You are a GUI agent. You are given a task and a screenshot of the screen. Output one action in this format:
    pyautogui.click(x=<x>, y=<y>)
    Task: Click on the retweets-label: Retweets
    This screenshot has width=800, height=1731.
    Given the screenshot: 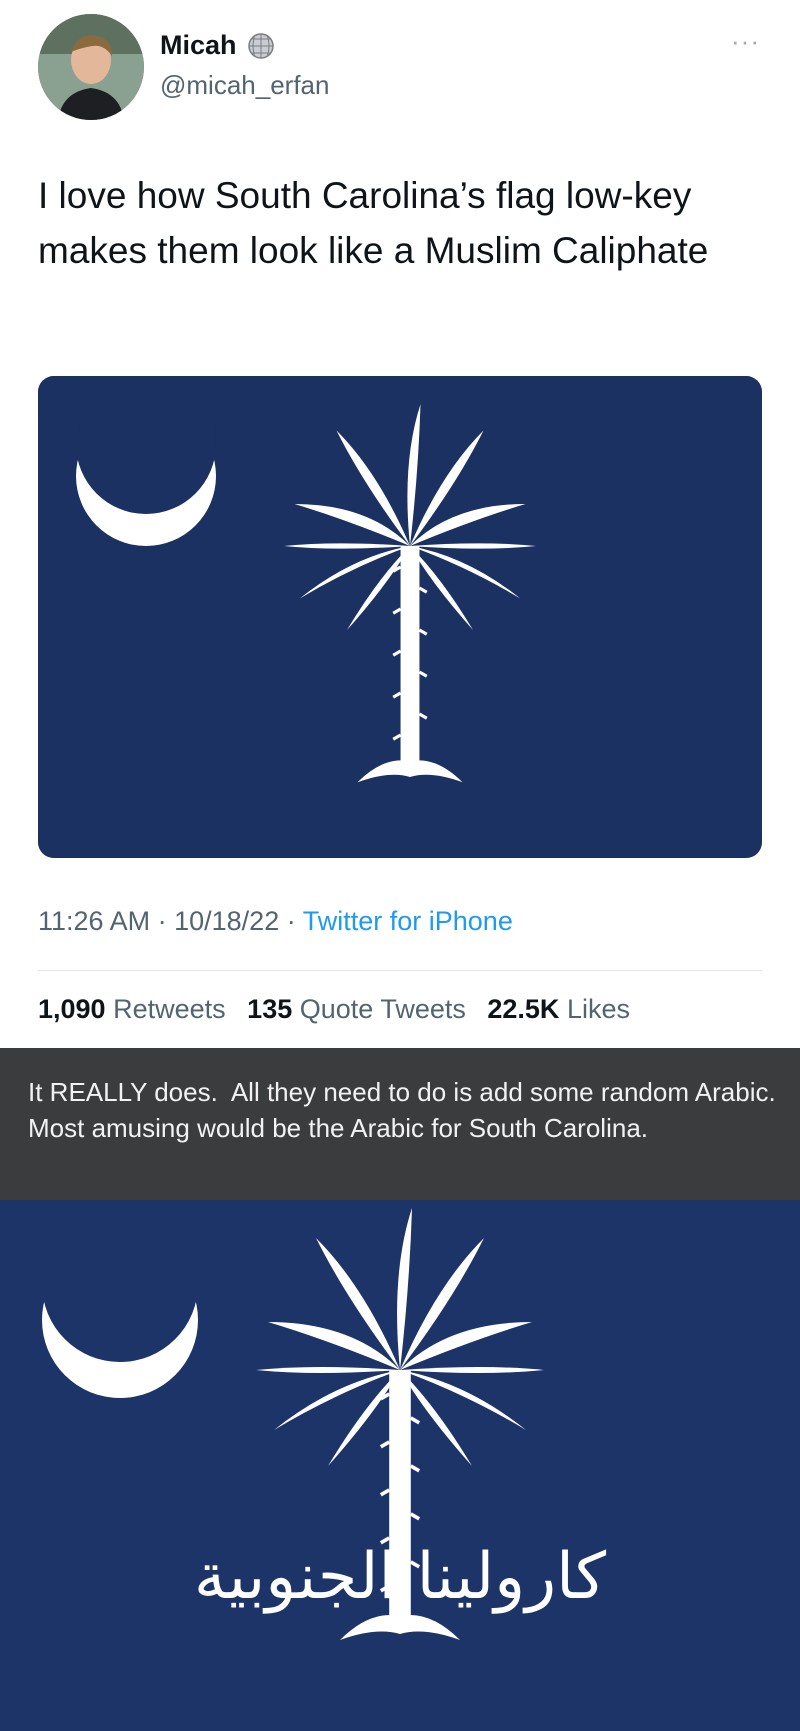 What is the action you would take?
    pyautogui.click(x=169, y=1009)
    